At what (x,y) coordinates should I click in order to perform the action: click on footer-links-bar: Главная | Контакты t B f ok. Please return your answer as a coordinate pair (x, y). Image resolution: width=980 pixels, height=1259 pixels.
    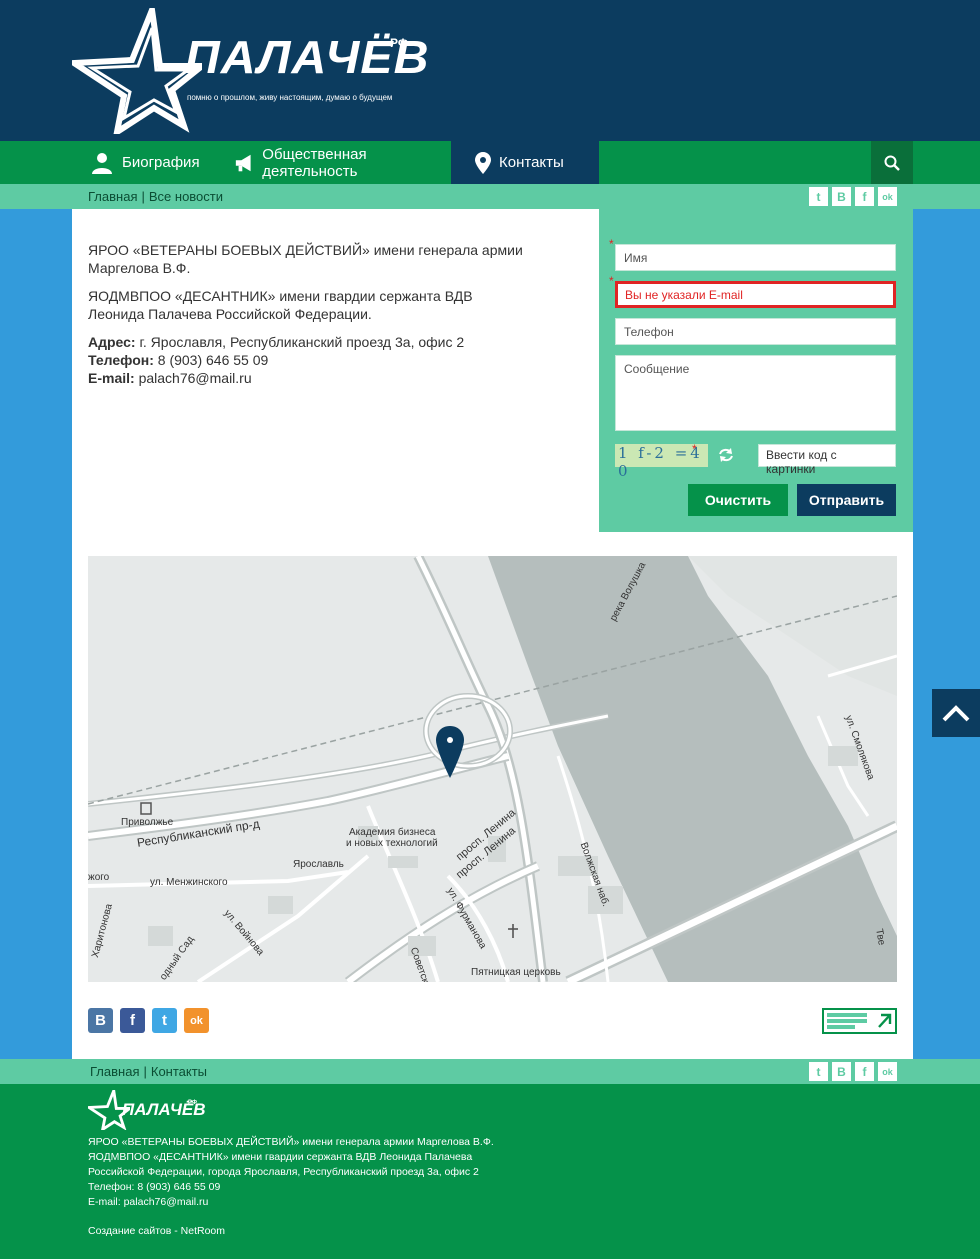
    Looking at the image, I should click on (490, 1071).